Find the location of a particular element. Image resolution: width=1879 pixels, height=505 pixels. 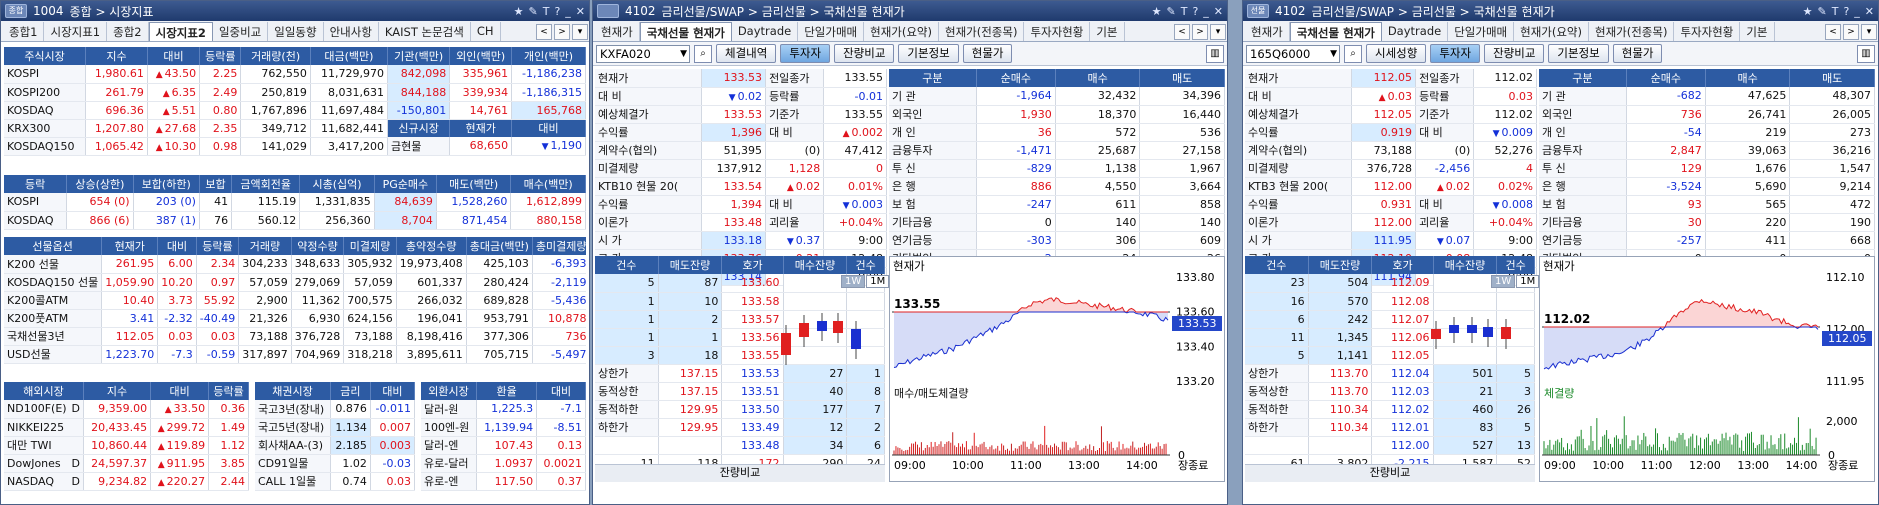

table-row: 연기금등 -303 306 609 is located at coordinates (1057, 240).